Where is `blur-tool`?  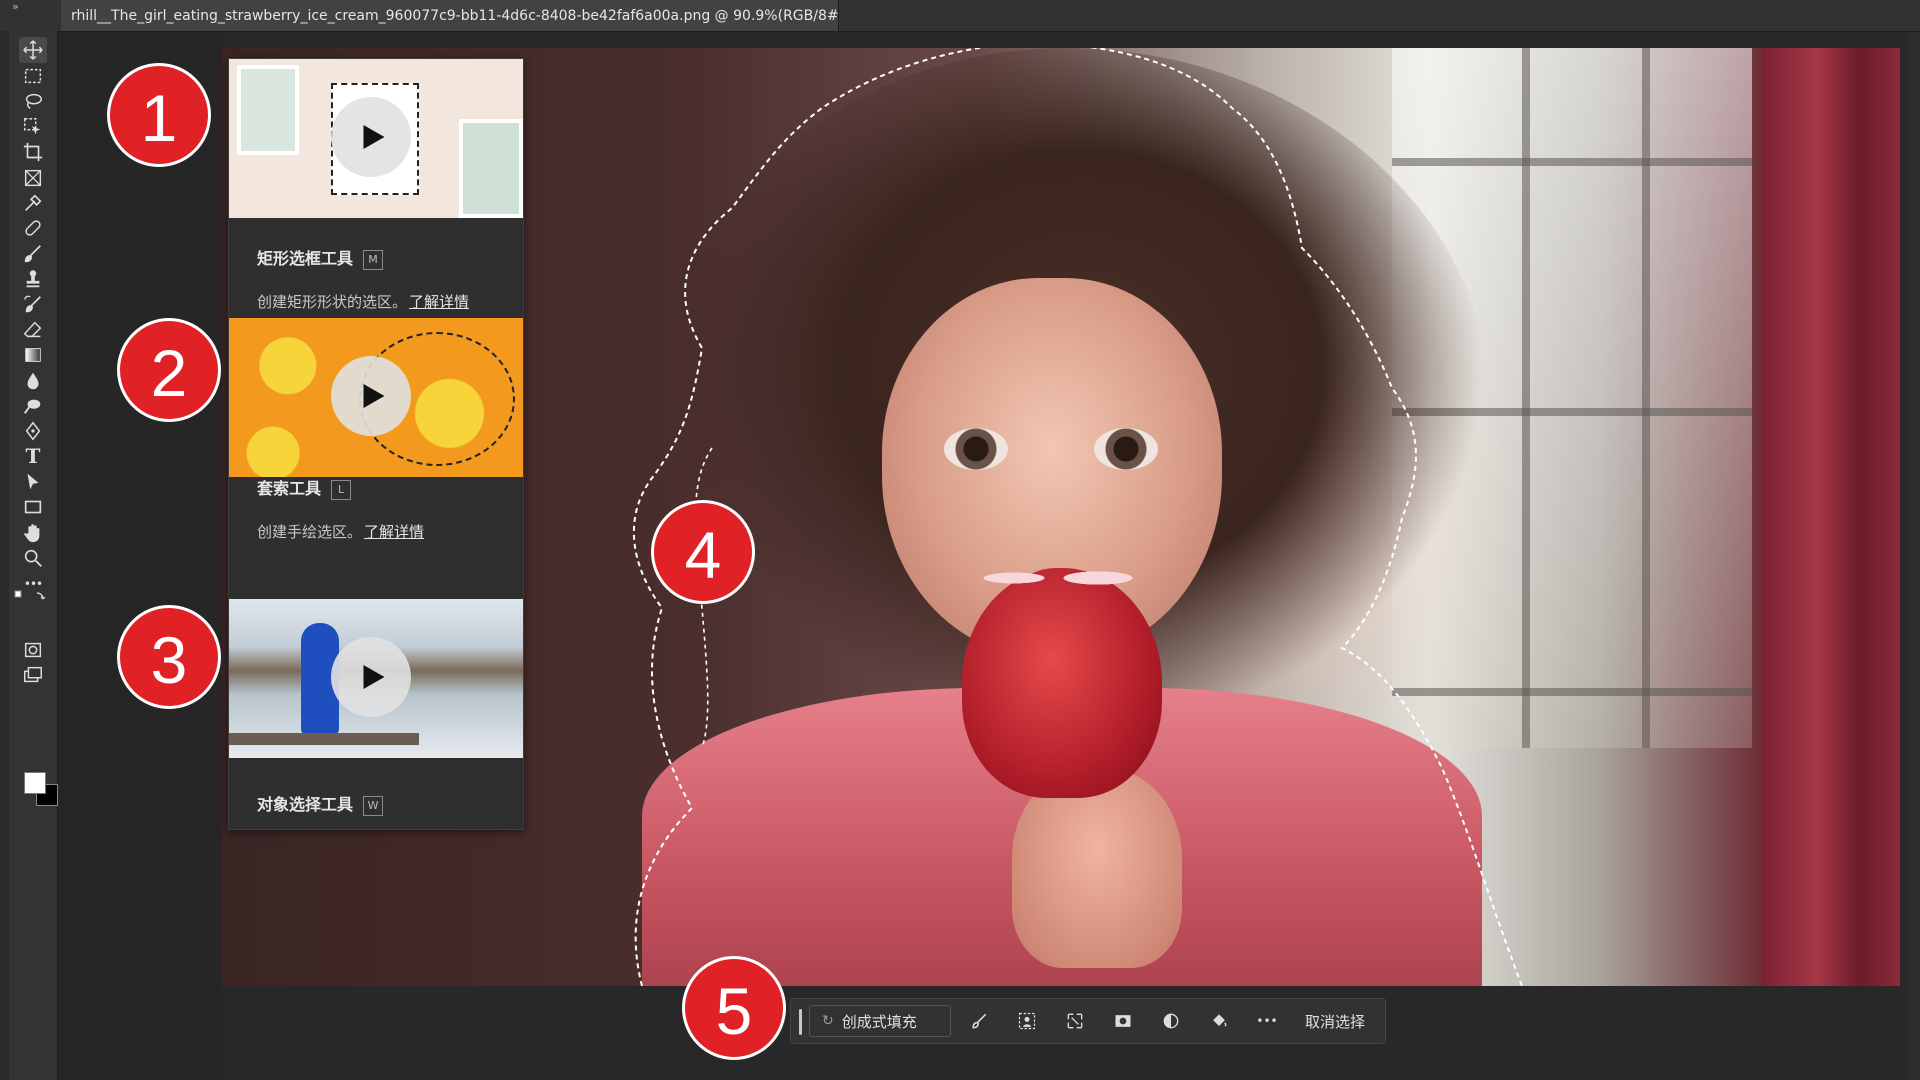 blur-tool is located at coordinates (33, 381).